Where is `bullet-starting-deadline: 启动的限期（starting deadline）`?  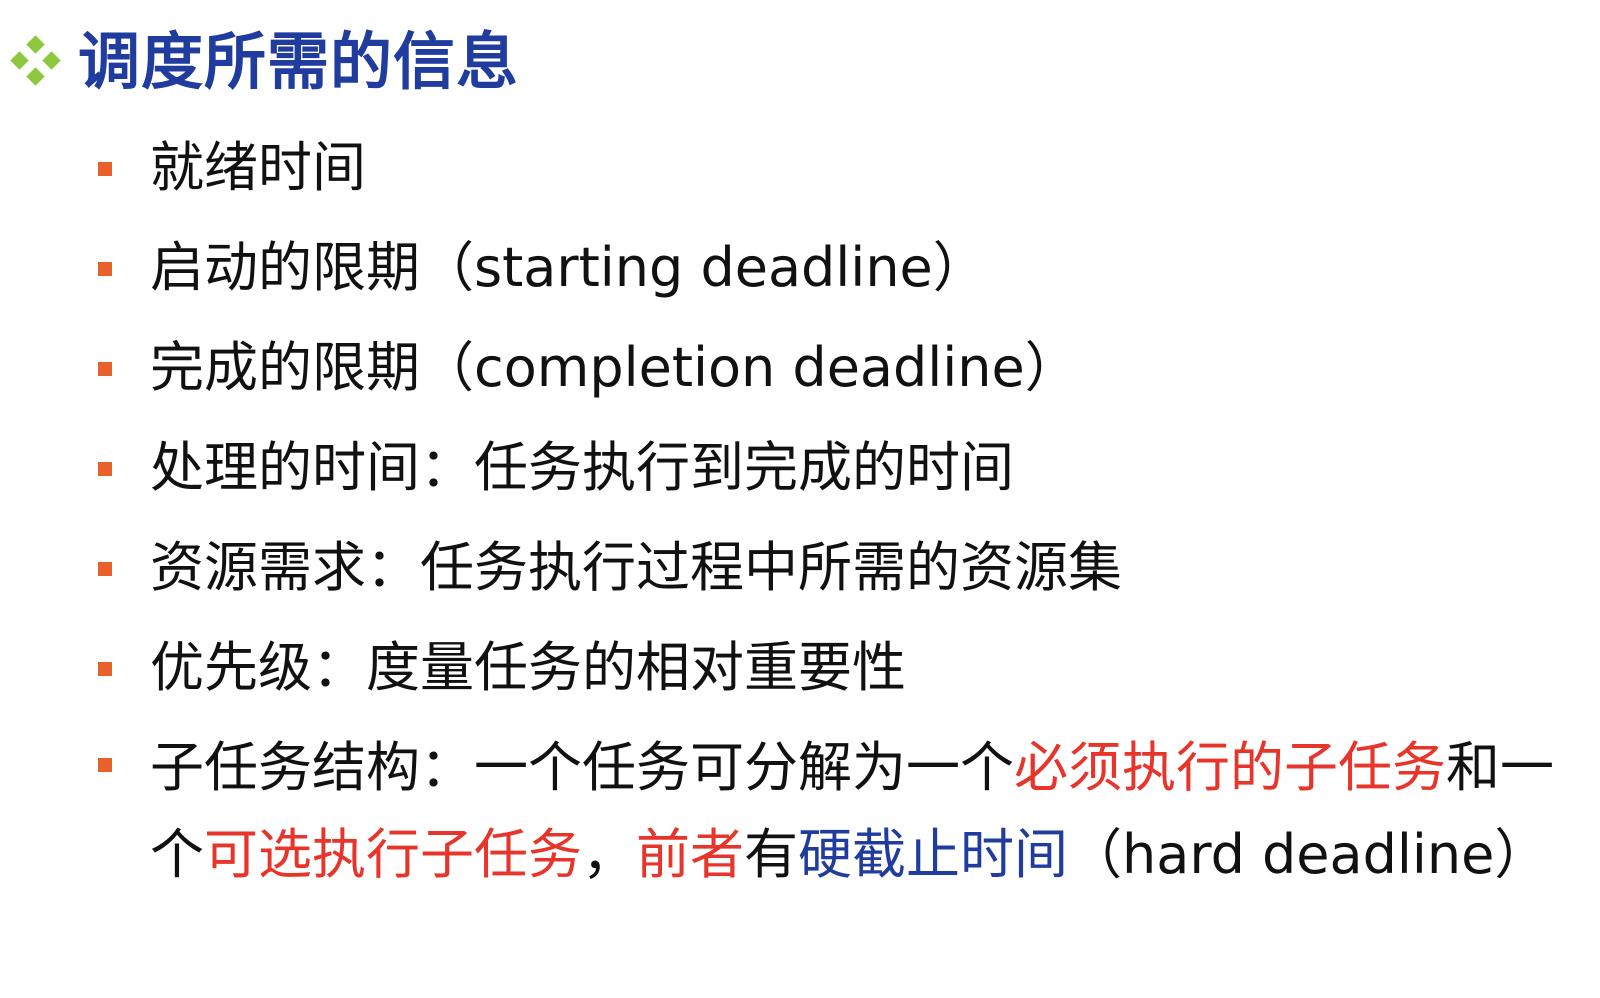 bullet-starting-deadline: 启动的限期（starting deadline） is located at coordinates (831, 268).